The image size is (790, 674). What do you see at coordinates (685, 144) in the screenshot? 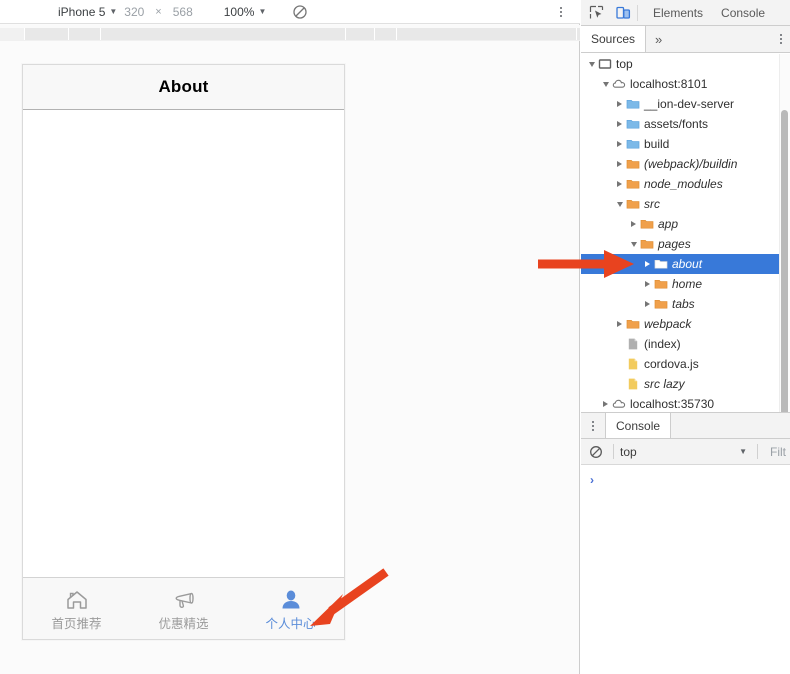
I see `file-tree-row: build` at bounding box center [685, 144].